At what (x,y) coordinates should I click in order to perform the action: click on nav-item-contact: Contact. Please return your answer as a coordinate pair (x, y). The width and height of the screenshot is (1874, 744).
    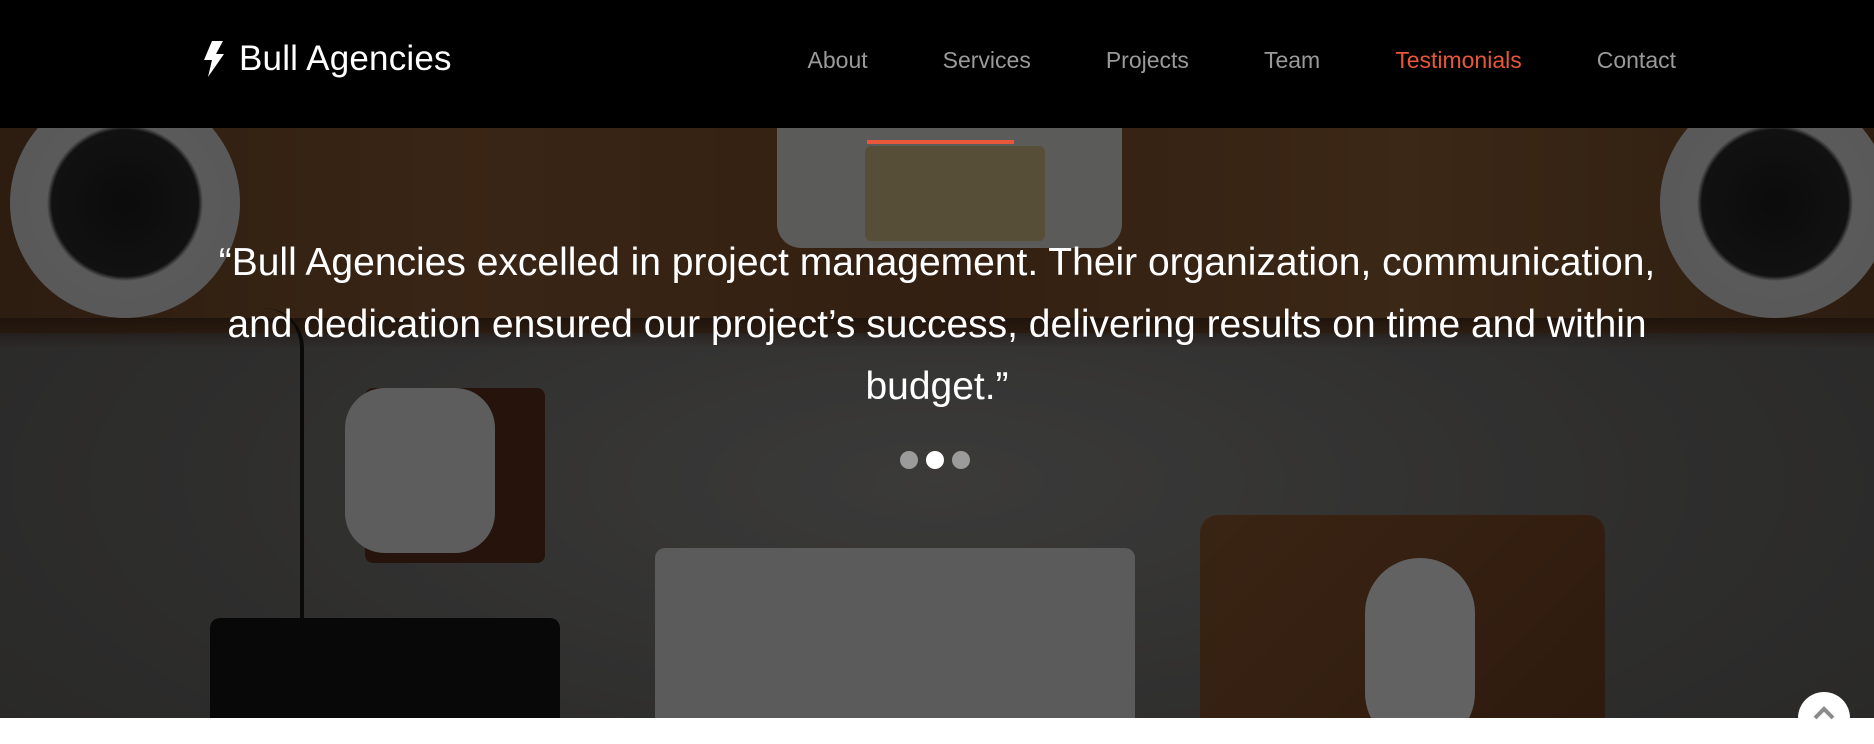
    Looking at the image, I should click on (1636, 60).